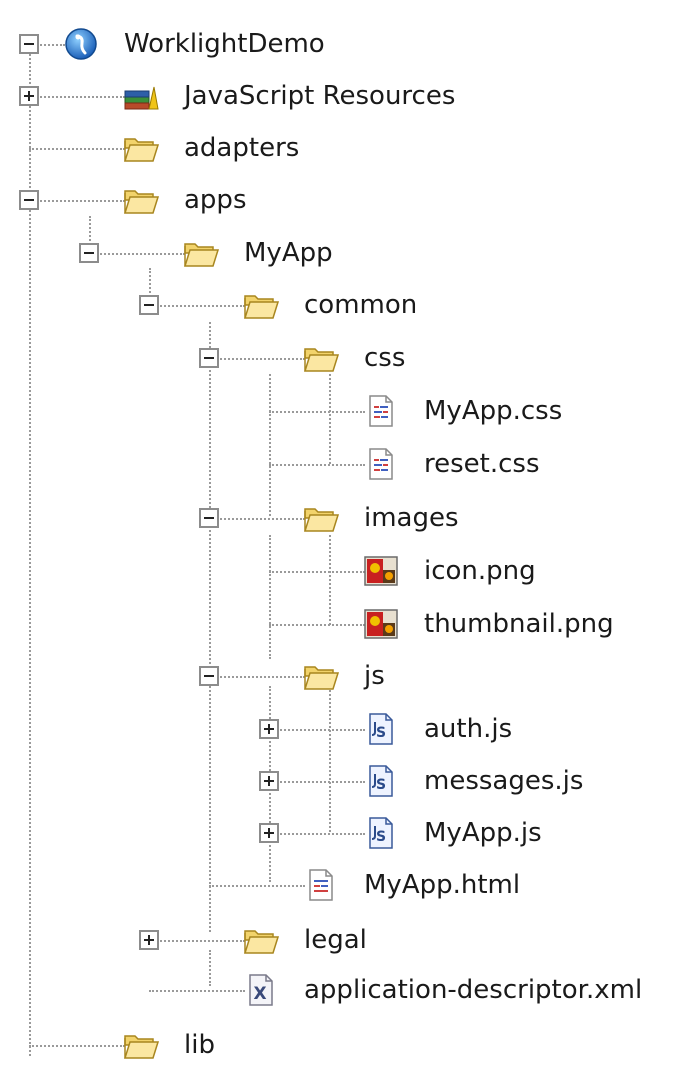 The image size is (695, 1066). Describe the element at coordinates (347, 253) in the screenshot. I see `tree-row: MyApp` at that location.